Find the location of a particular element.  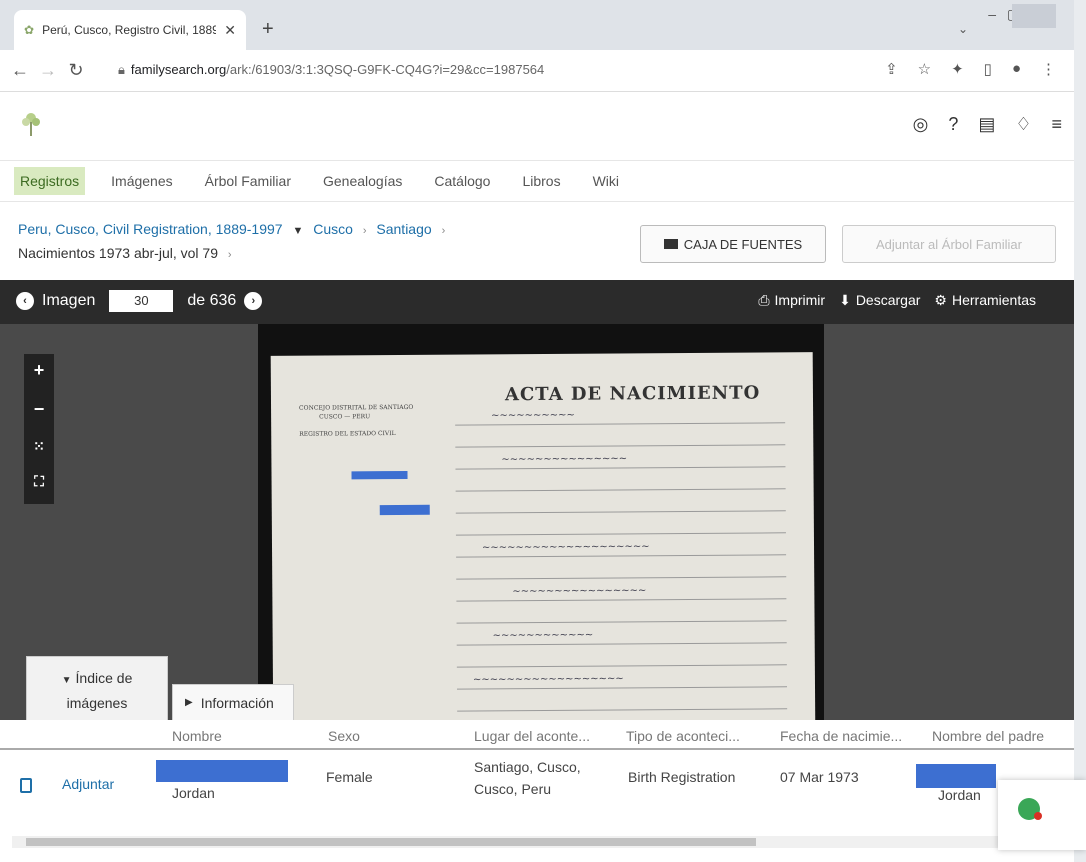

imagen-label: Imagen is located at coordinates (69, 300).